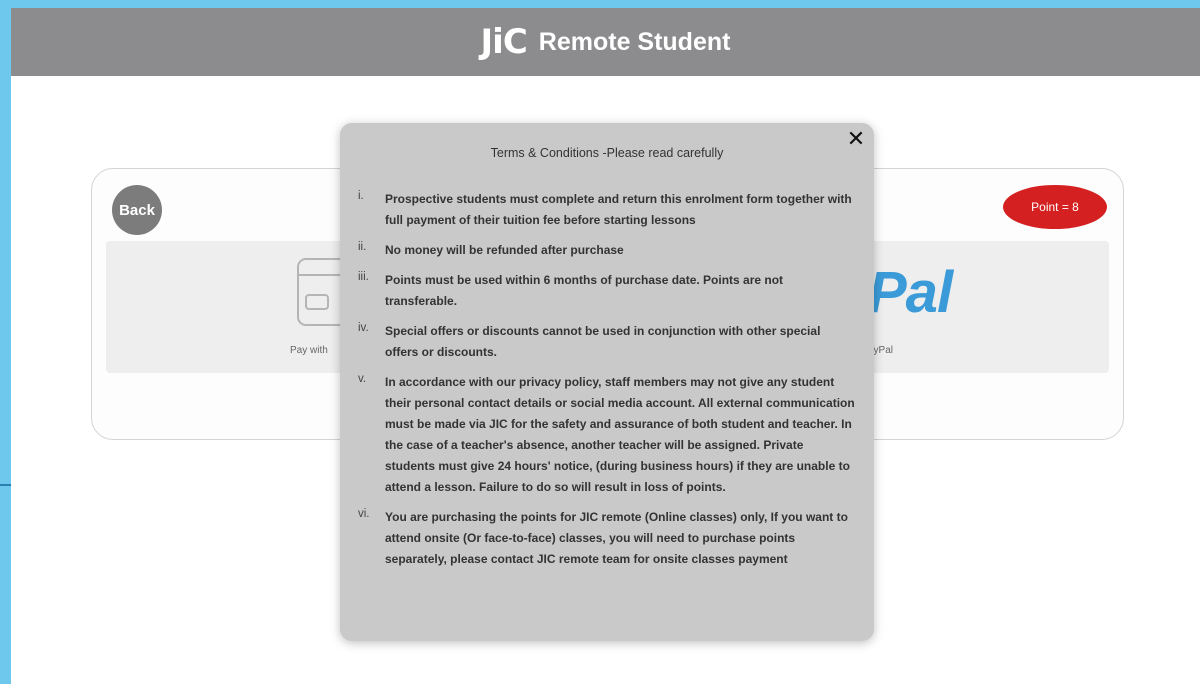 The height and width of the screenshot is (684, 1200). What do you see at coordinates (362, 379) in the screenshot?
I see `term-number: v.` at bounding box center [362, 379].